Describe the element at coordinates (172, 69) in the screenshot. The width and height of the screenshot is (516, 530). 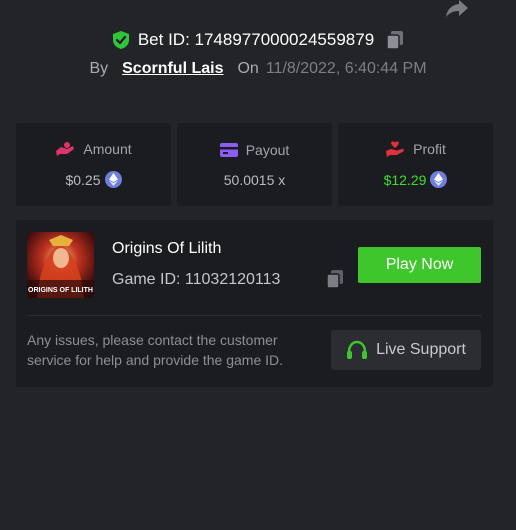
I see `username-link: Scornful Lais` at that location.